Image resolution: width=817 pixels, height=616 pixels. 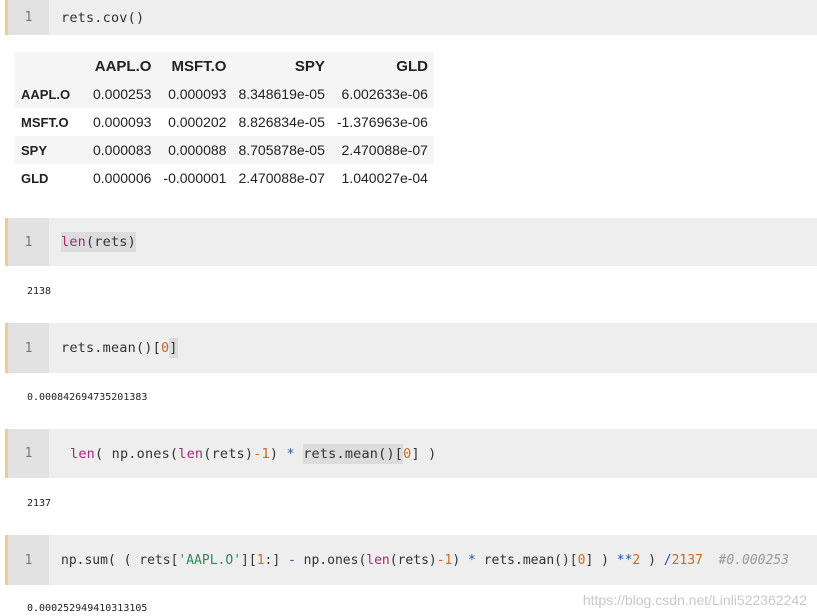 I want to click on column-header: MSFT.O, so click(x=199, y=66).